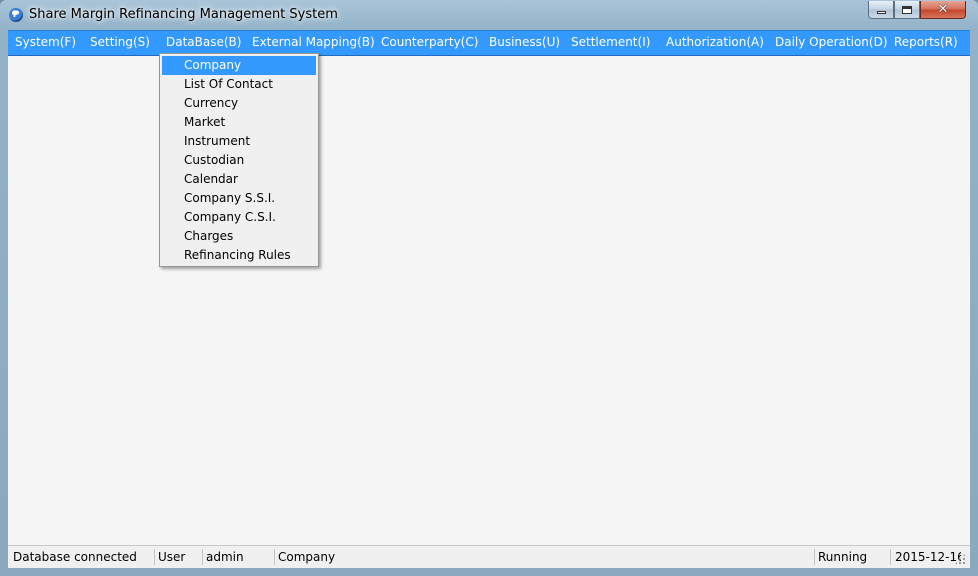 Image resolution: width=978 pixels, height=576 pixels. What do you see at coordinates (843, 557) in the screenshot?
I see `status-state: Running` at bounding box center [843, 557].